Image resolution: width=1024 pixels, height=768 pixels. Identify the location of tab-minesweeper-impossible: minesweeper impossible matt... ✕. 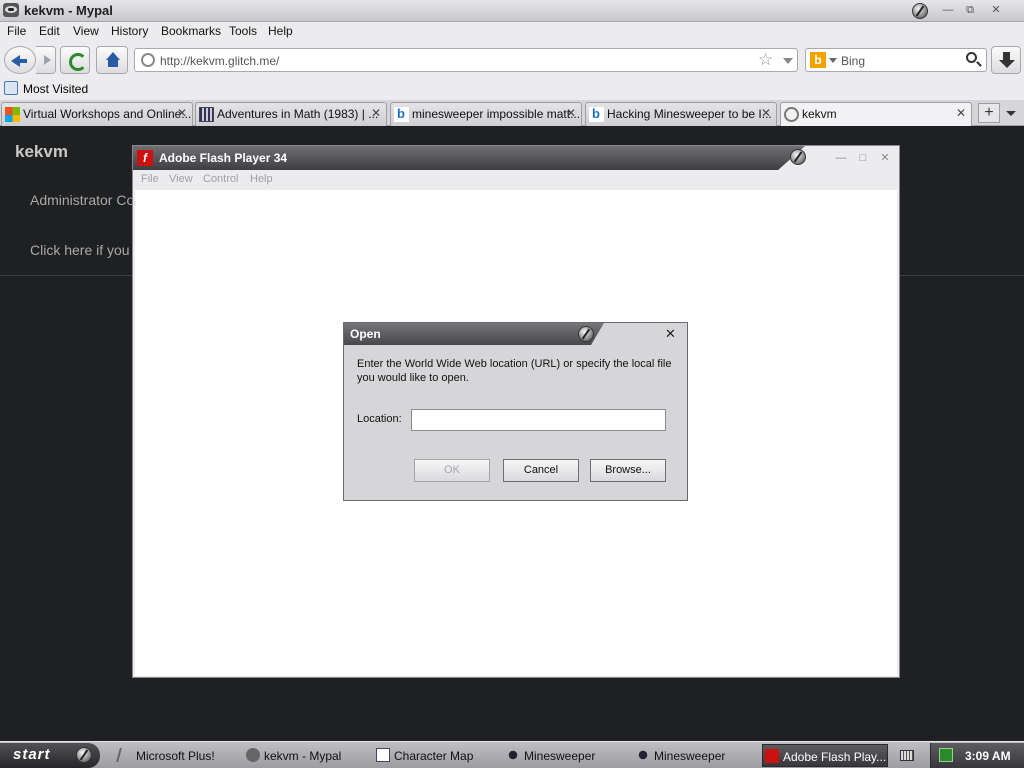
(486, 114).